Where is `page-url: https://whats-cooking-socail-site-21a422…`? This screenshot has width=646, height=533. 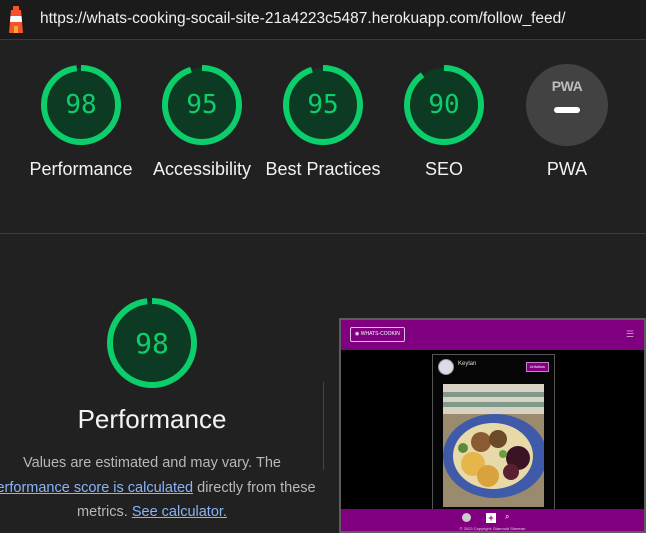 page-url: https://whats-cooking-socail-site-21a422… is located at coordinates (303, 19).